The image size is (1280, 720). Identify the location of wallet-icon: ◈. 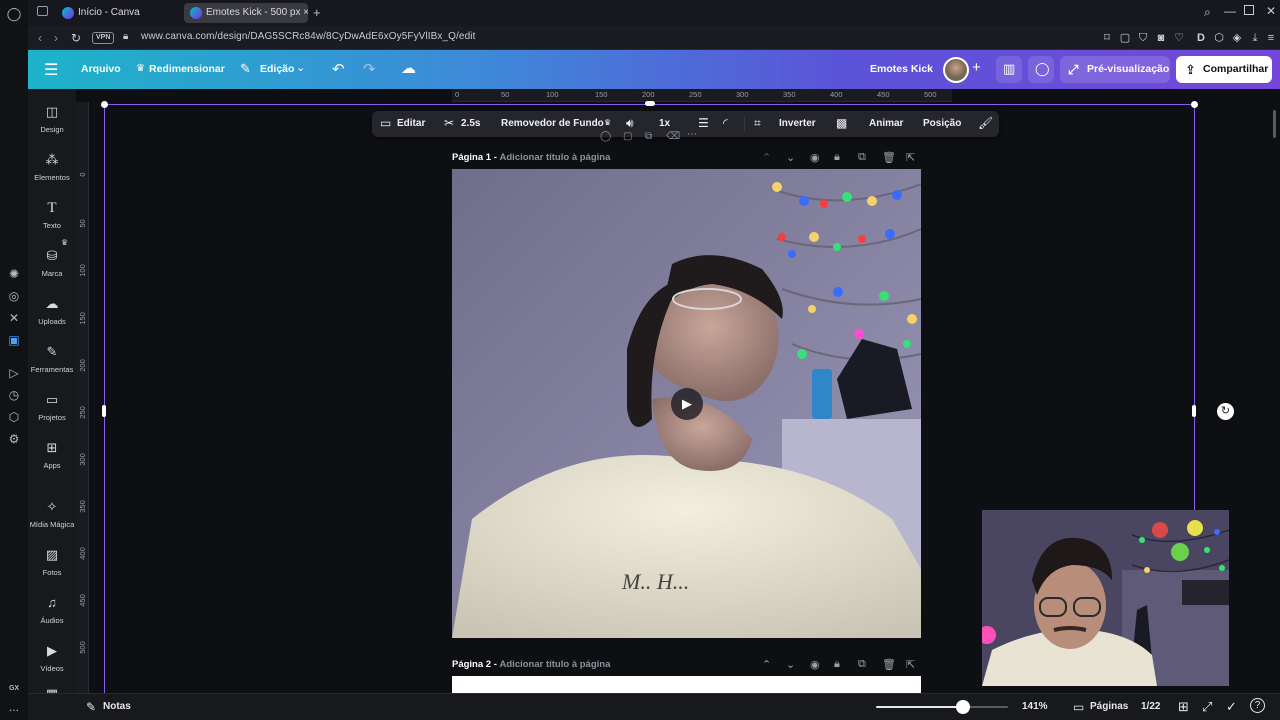
(1237, 38).